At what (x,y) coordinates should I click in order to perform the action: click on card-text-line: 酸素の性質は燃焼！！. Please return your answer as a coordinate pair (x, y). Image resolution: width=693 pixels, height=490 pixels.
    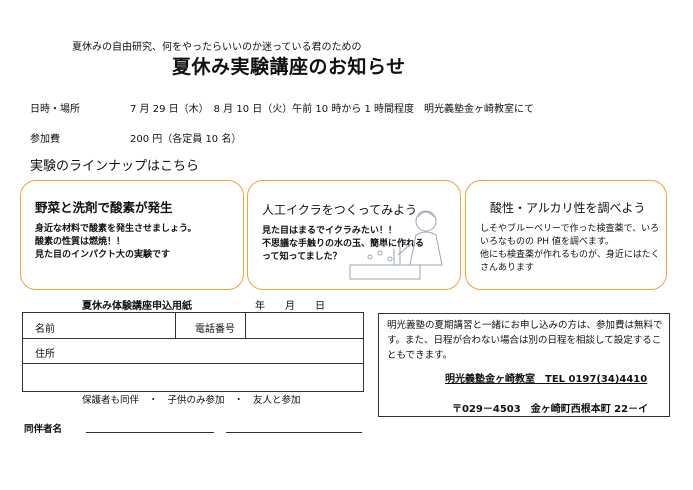
    Looking at the image, I should click on (80, 242).